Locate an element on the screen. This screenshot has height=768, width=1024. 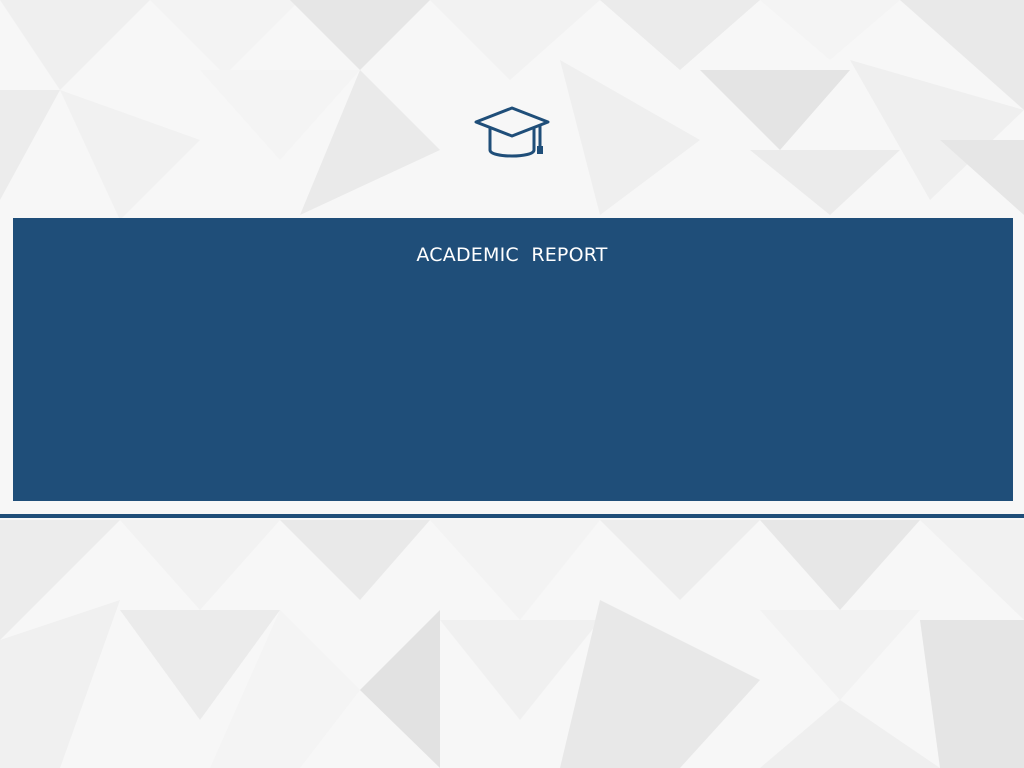
slide-title: ACADEMIC REPORT is located at coordinates (512, 255).